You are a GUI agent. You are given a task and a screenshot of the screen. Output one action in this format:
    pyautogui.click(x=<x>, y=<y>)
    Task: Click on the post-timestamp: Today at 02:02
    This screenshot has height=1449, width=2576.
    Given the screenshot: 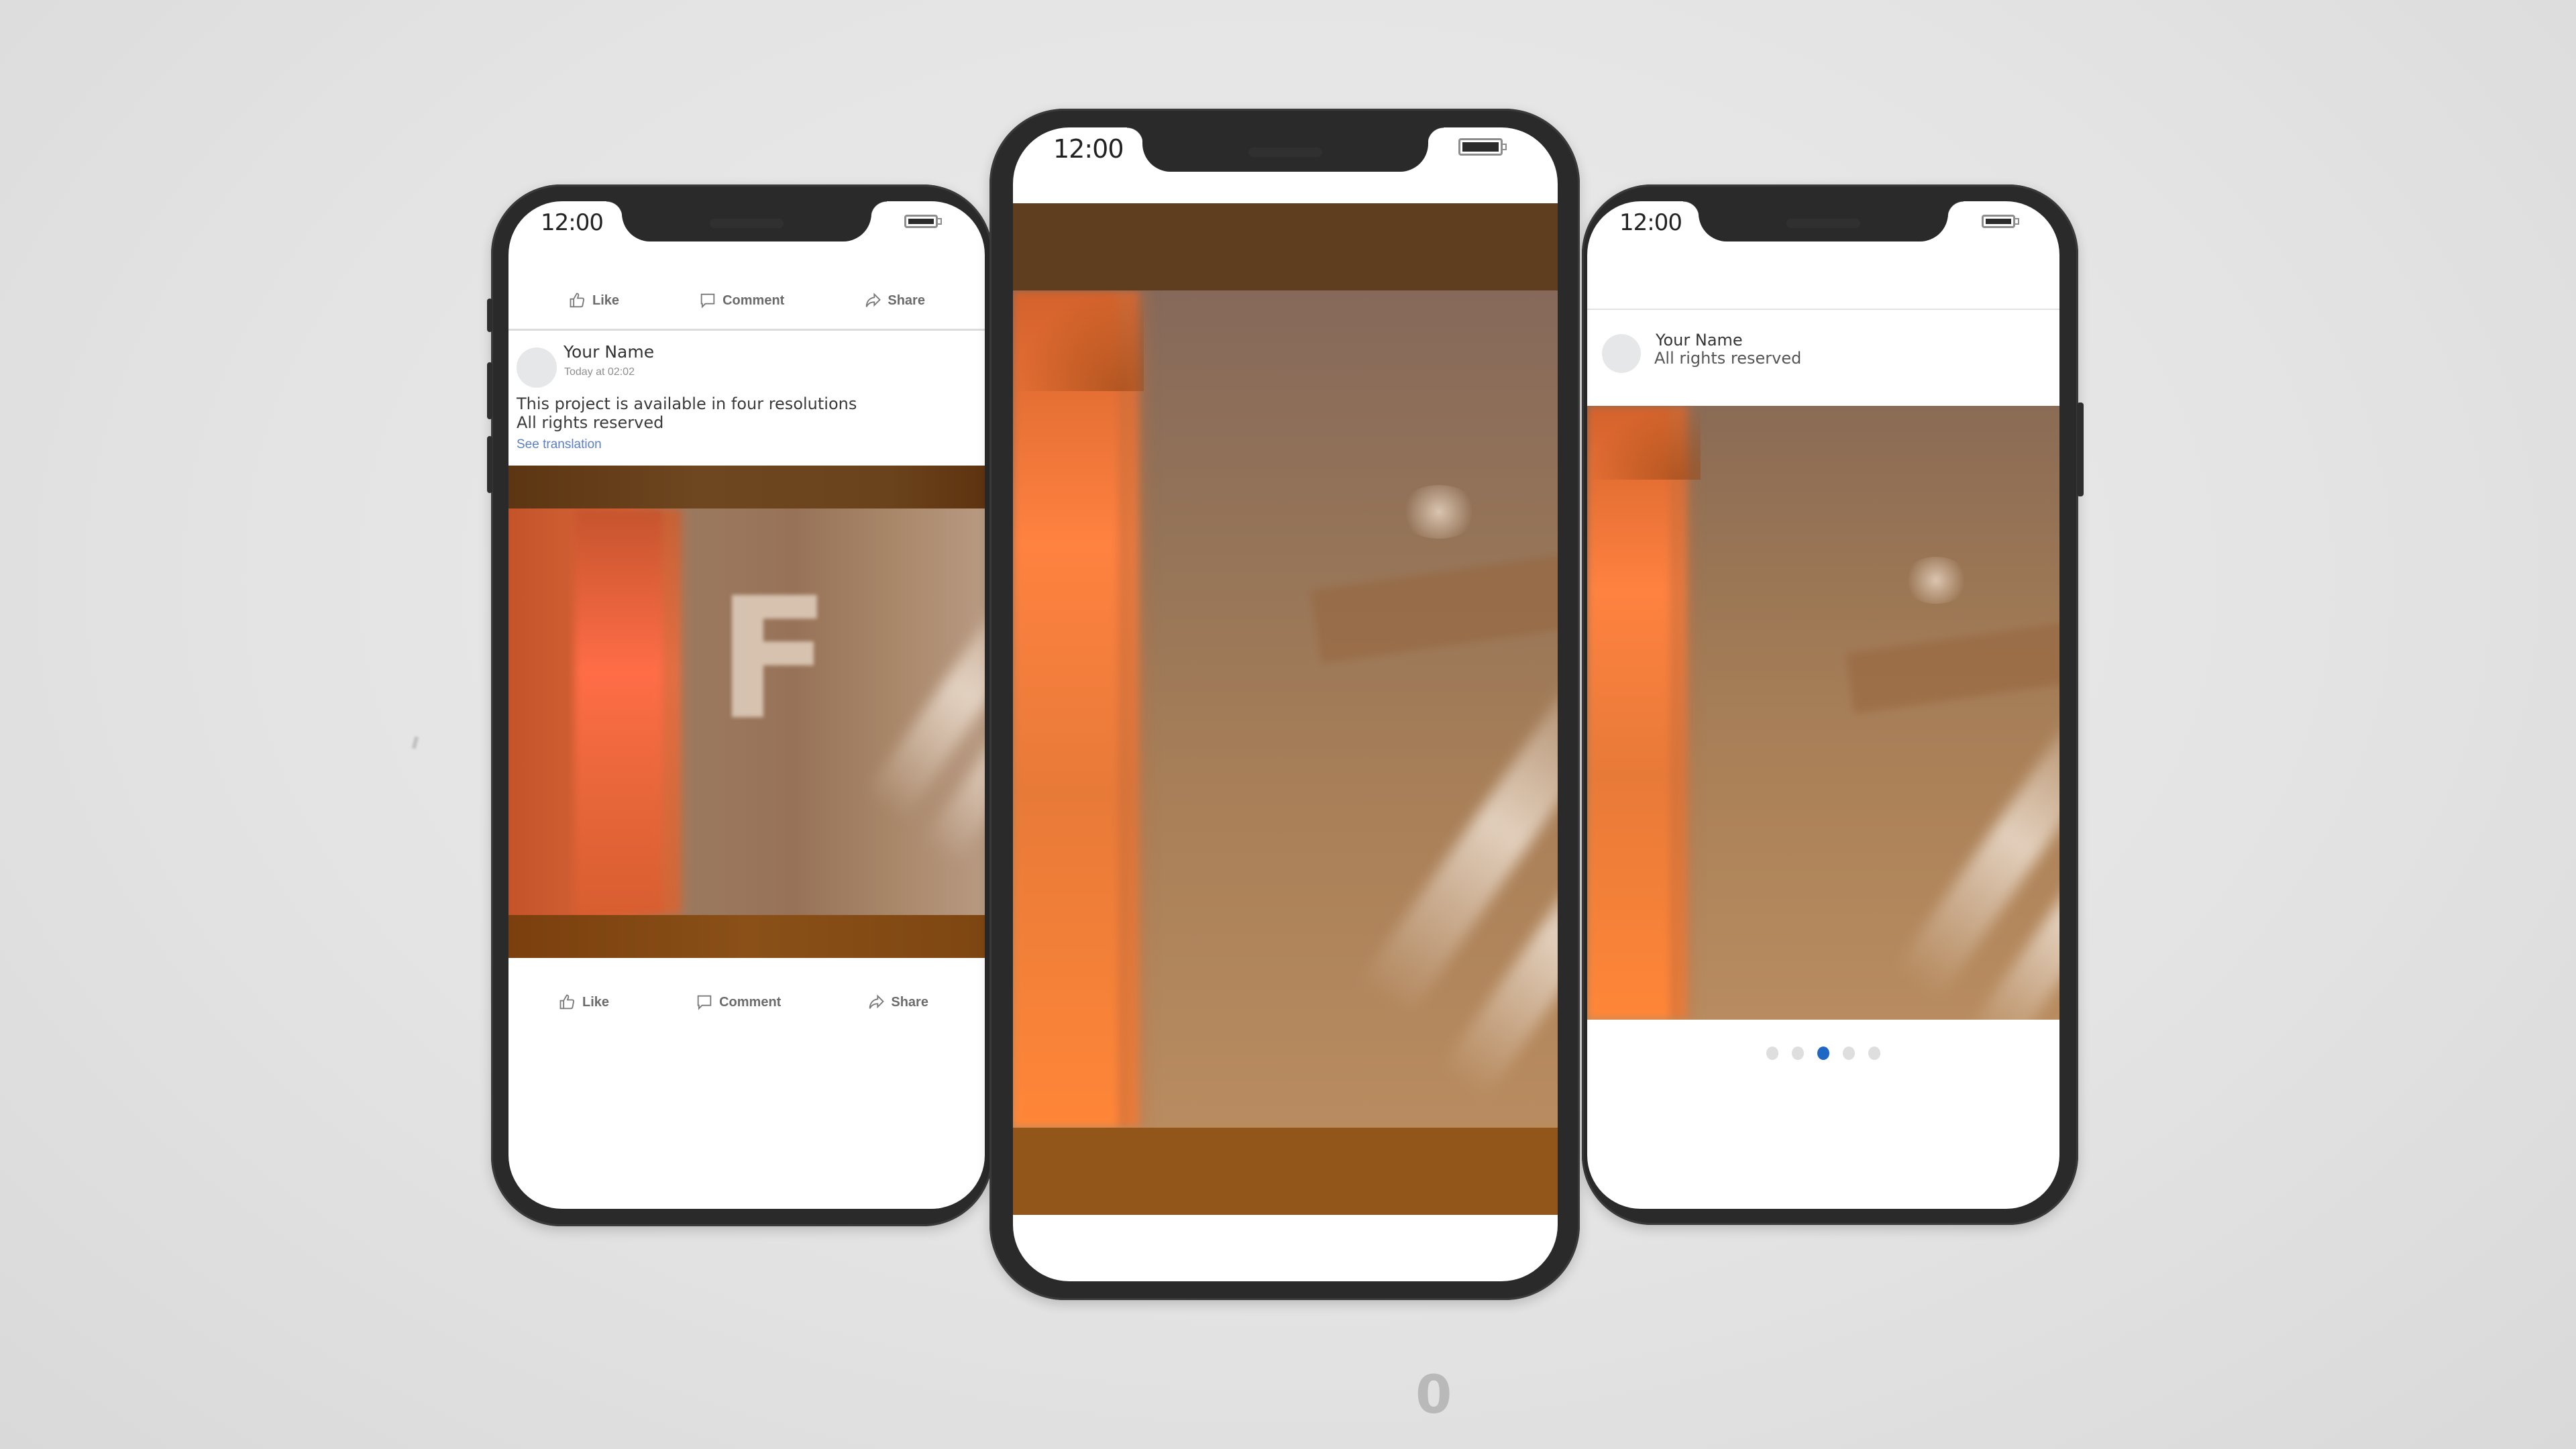 What is the action you would take?
    pyautogui.click(x=599, y=372)
    